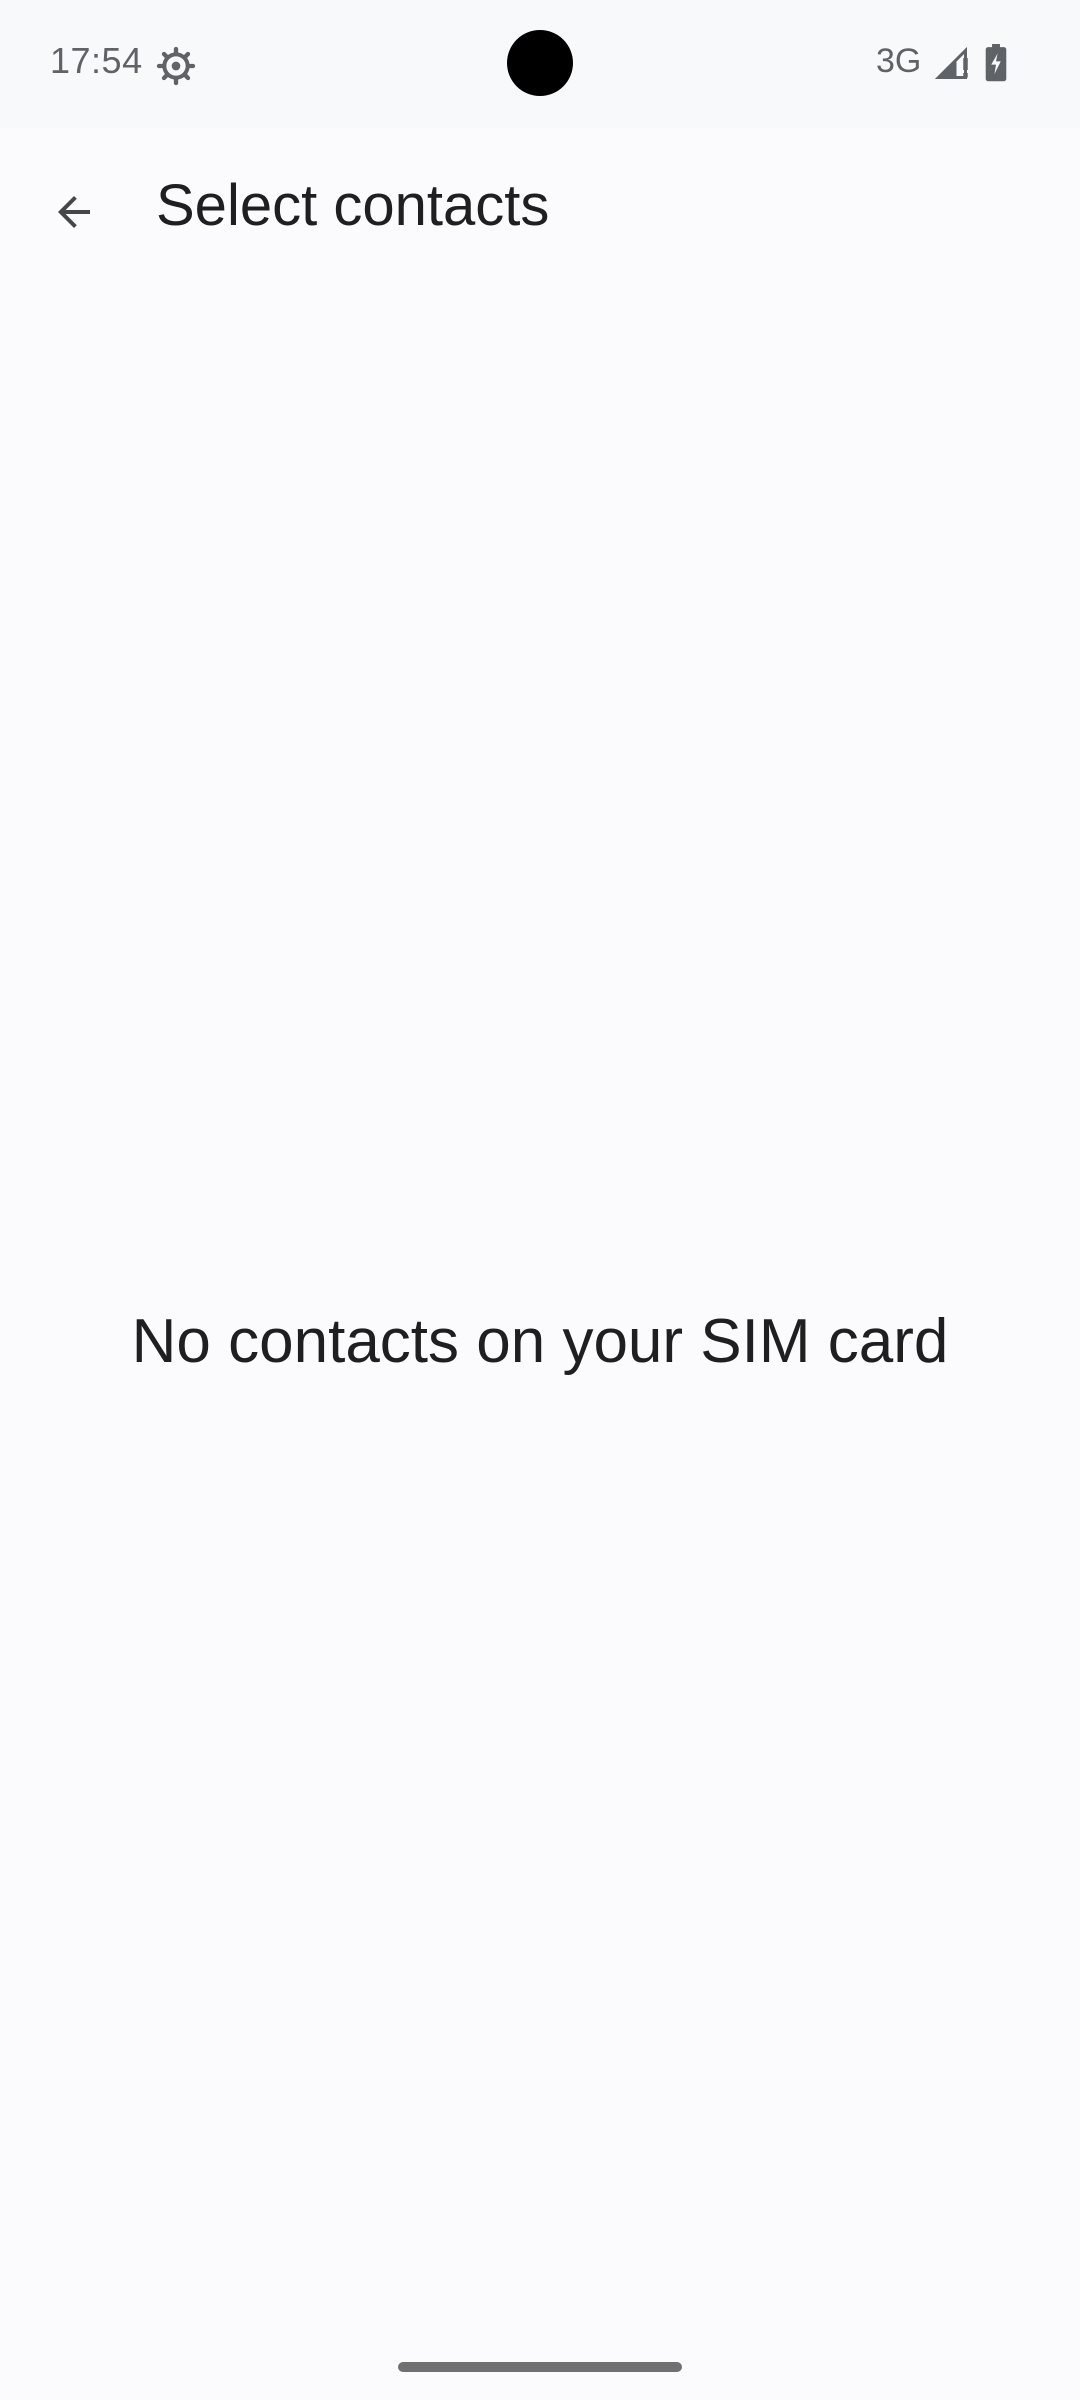 This screenshot has width=1080, height=2400. I want to click on status-time: 17:54, so click(96, 60).